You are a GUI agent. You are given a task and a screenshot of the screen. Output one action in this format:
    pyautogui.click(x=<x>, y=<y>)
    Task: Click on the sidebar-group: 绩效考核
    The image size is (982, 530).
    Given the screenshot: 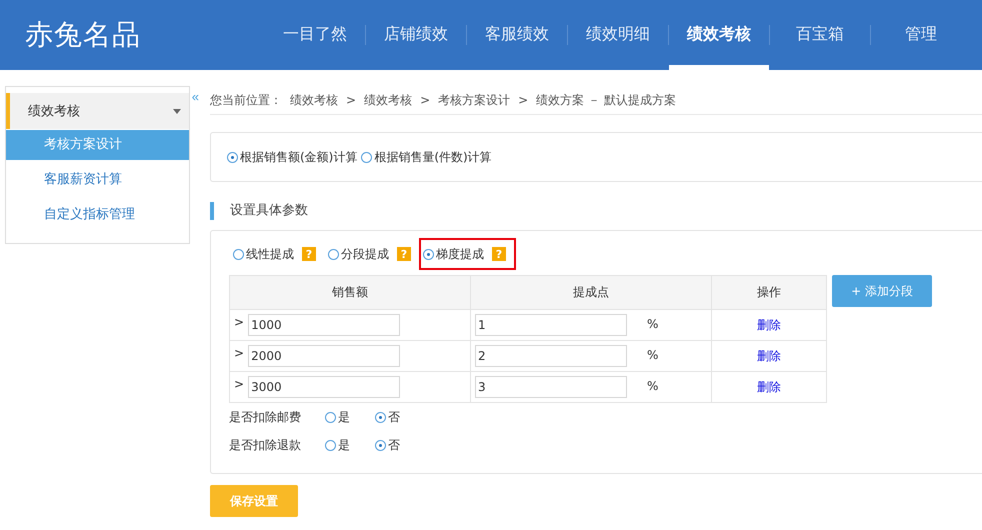 What is the action you would take?
    pyautogui.click(x=97, y=111)
    